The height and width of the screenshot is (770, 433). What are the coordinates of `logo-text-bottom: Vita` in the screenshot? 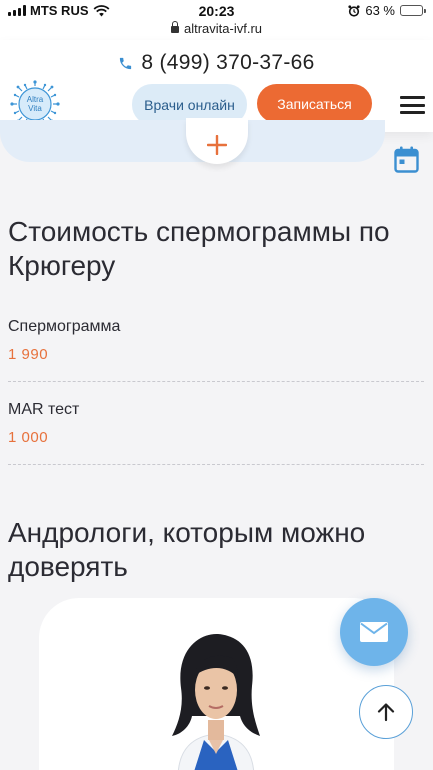 It's located at (35, 108).